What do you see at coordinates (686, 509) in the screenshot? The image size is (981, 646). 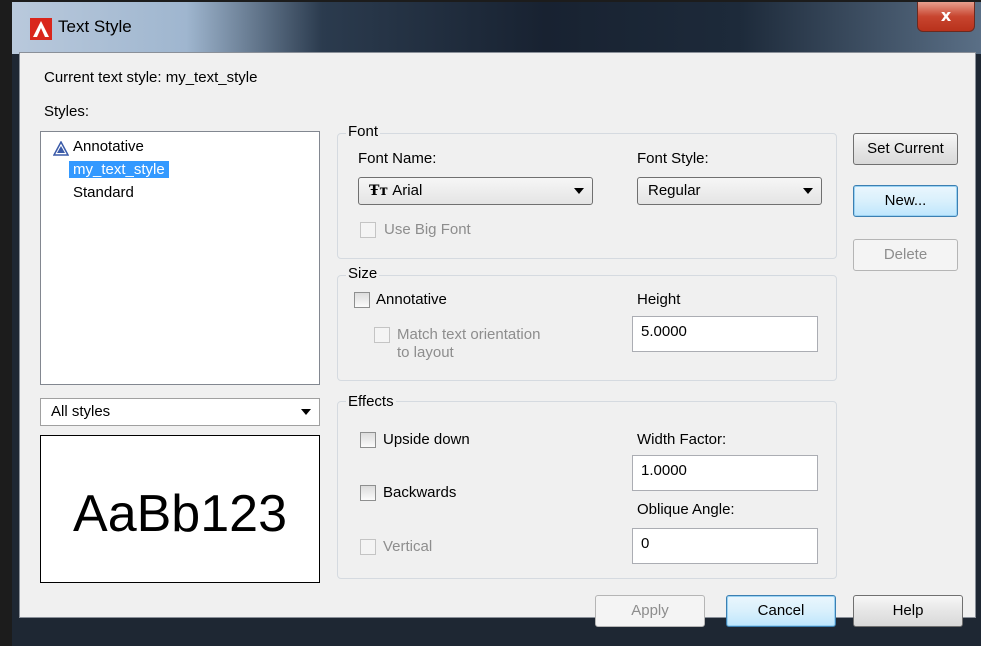 I see `oblique-angle-label: Oblique Angle:` at bounding box center [686, 509].